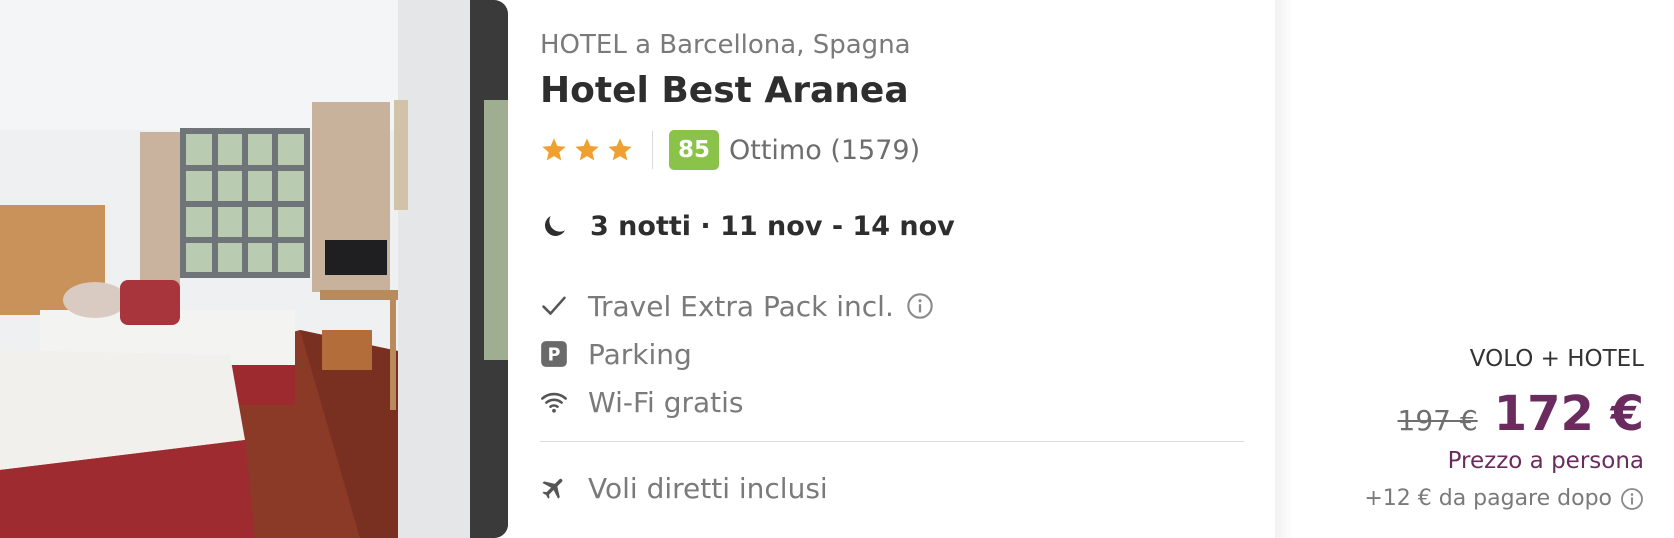 The image size is (1674, 538). What do you see at coordinates (1545, 461) in the screenshot?
I see `price-per-person-label: Prezzo a persona` at bounding box center [1545, 461].